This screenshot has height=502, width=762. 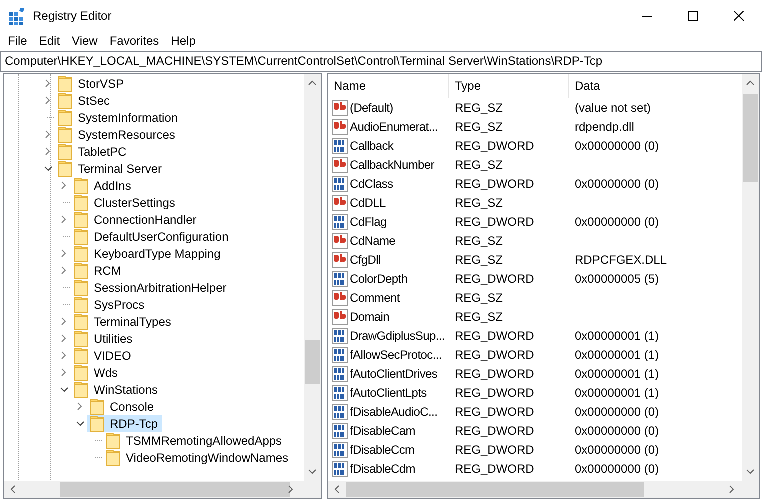 What do you see at coordinates (392, 165) in the screenshot?
I see `value-name: CallbackNumber` at bounding box center [392, 165].